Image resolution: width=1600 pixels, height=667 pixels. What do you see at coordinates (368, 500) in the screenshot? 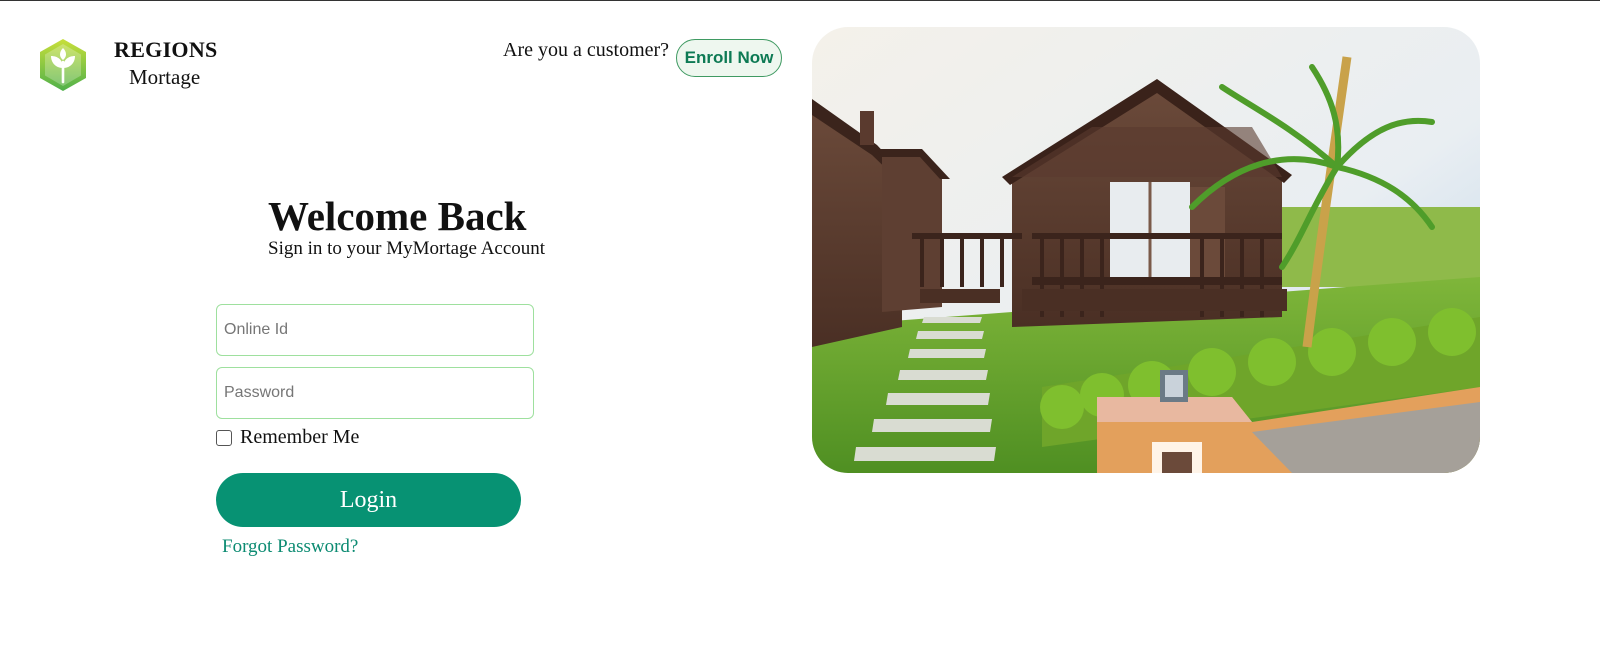
I see `login-button: Login` at bounding box center [368, 500].